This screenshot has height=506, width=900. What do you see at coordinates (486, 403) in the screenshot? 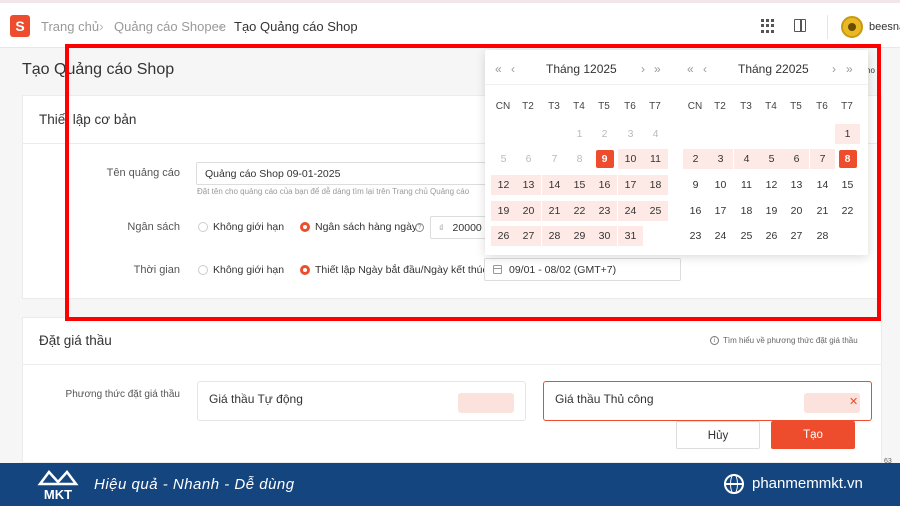
I see `auto-bid-illustration-icon` at bounding box center [486, 403].